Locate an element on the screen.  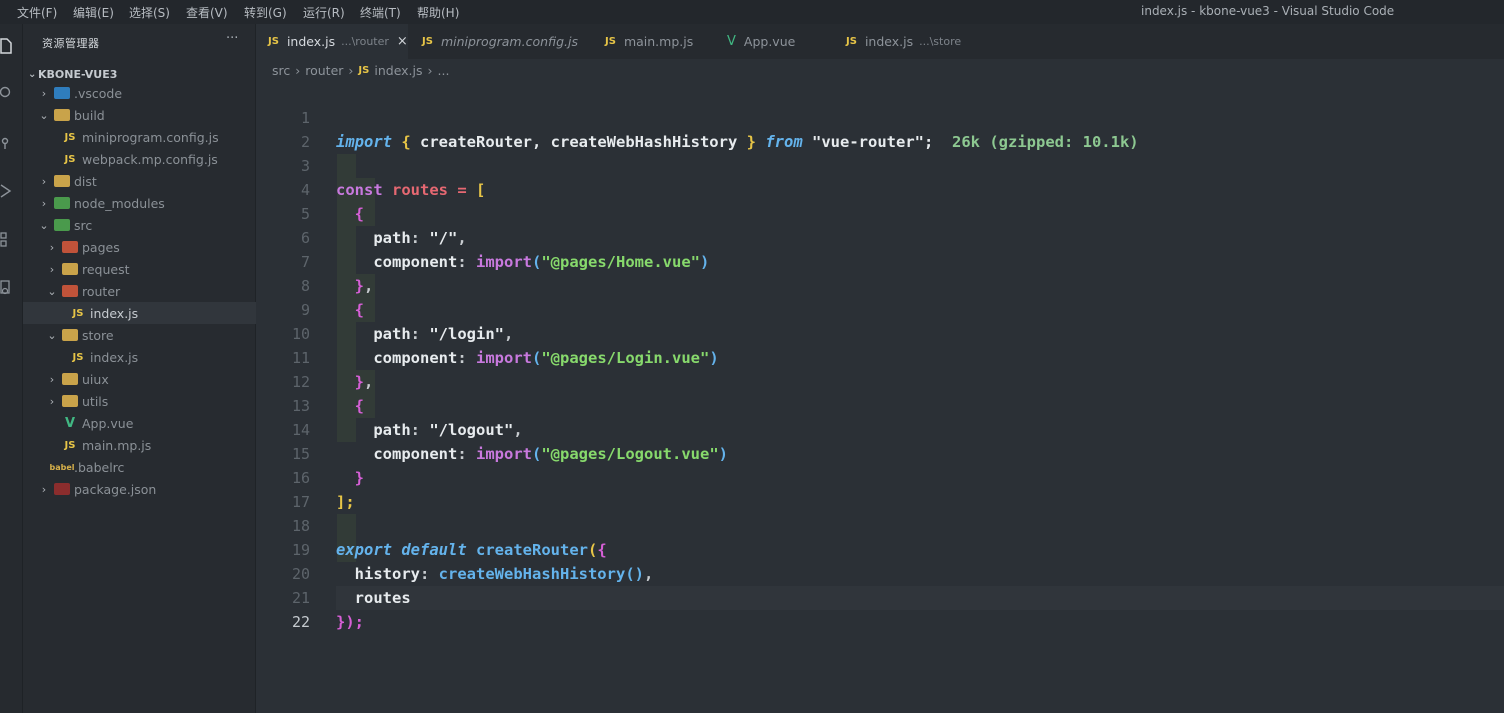
tree-item-label: webpack.mp.config.js is located at coordinates (150, 159).